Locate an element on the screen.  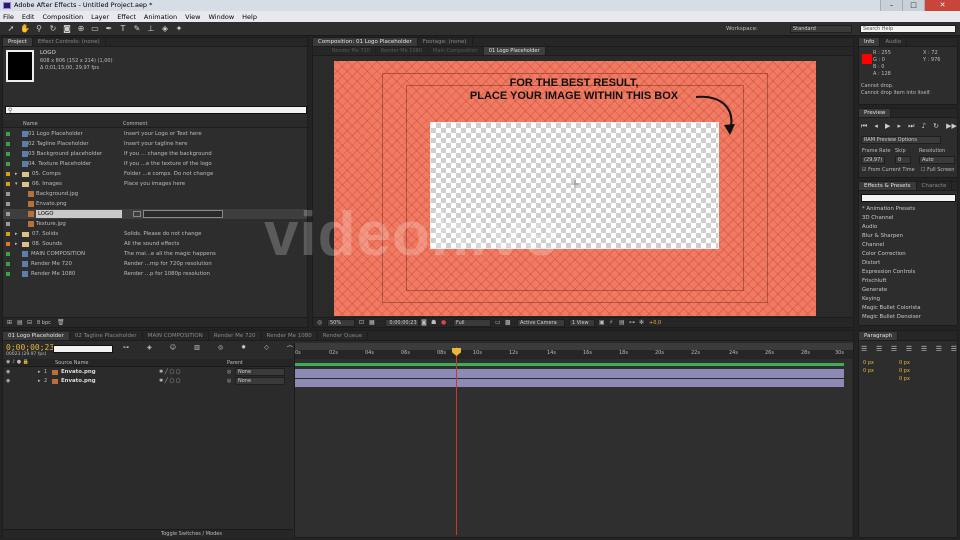
parent-select: None is located at coordinates (260, 381).